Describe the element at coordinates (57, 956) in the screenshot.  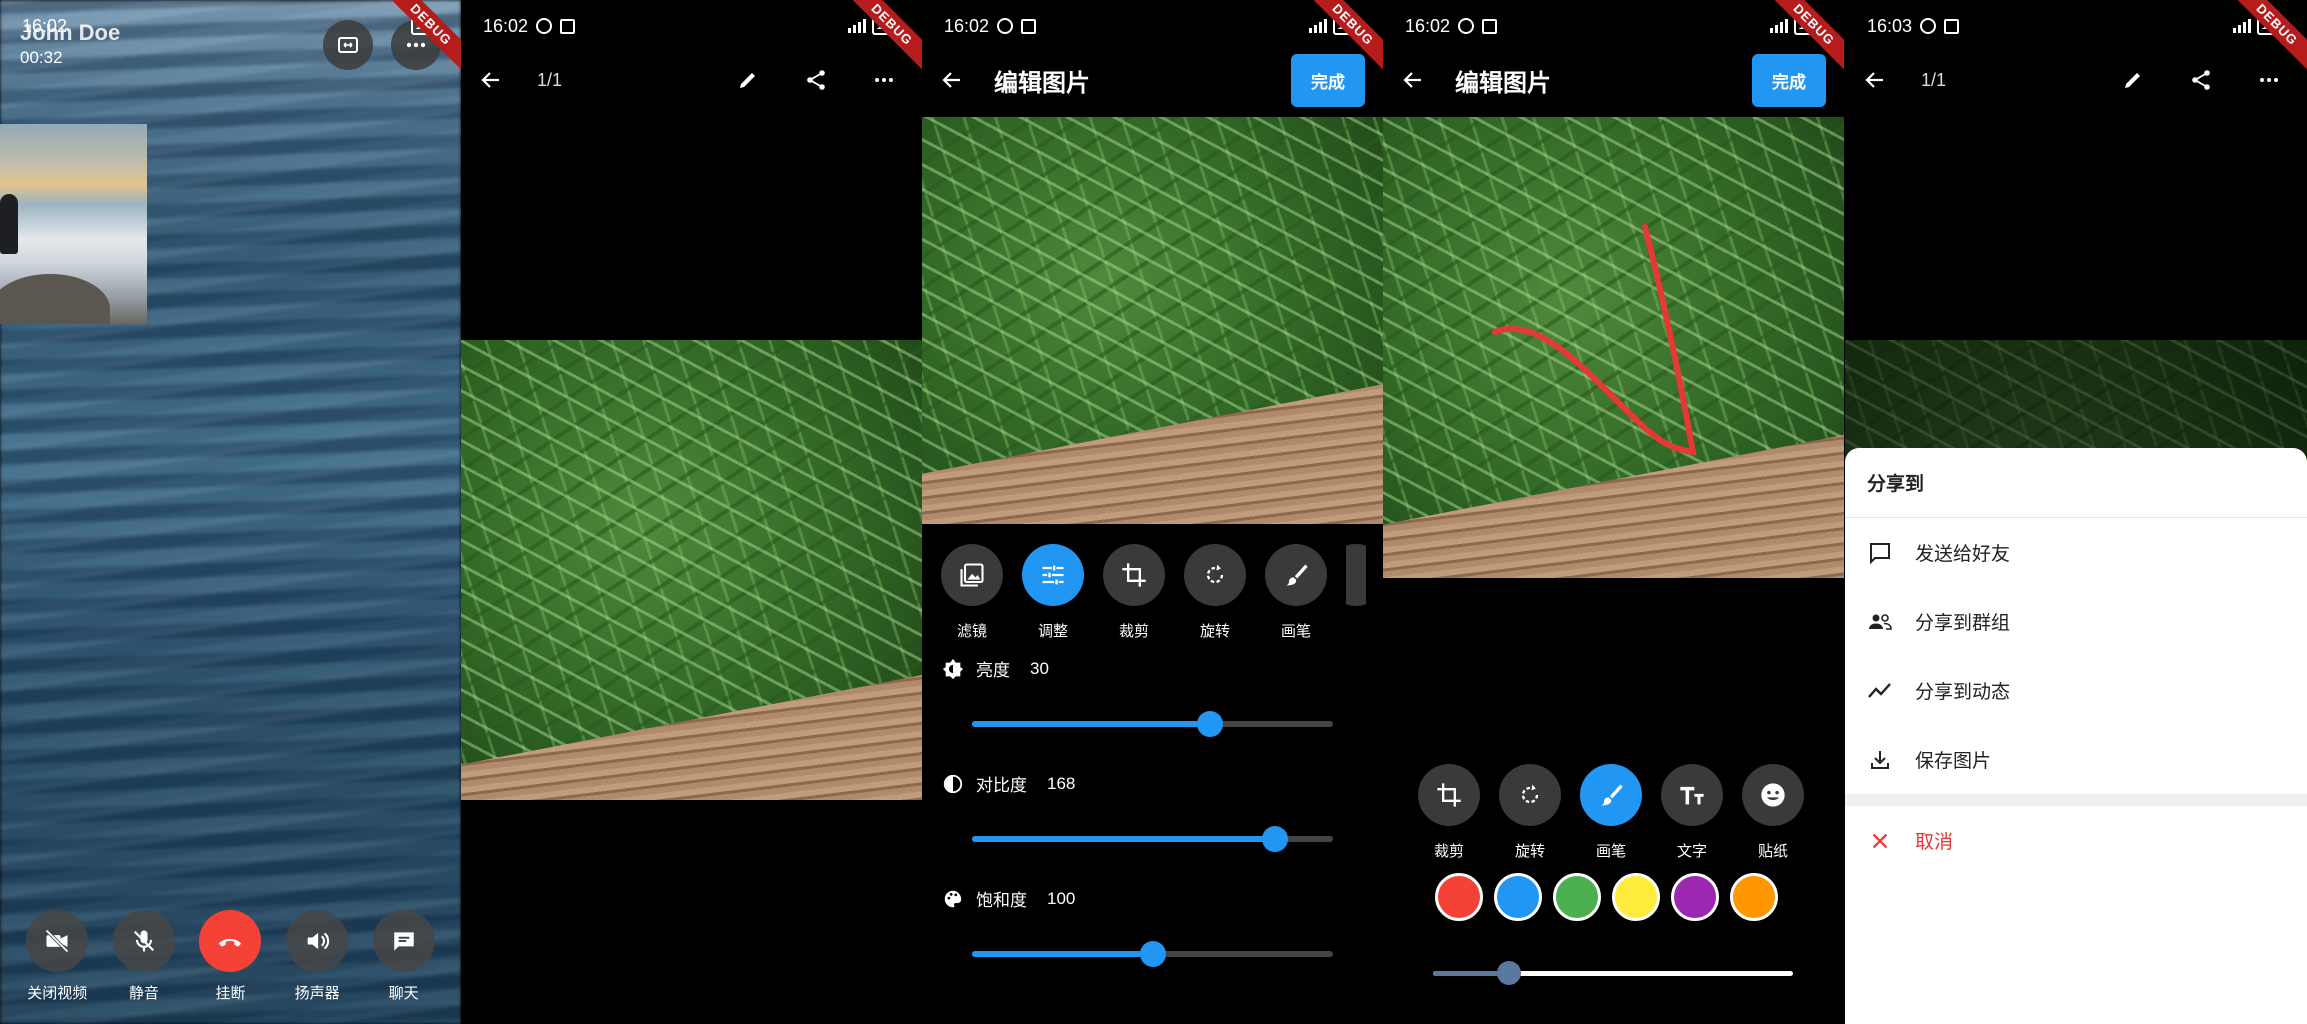
I see `video-off-button: 关闭视频` at that location.